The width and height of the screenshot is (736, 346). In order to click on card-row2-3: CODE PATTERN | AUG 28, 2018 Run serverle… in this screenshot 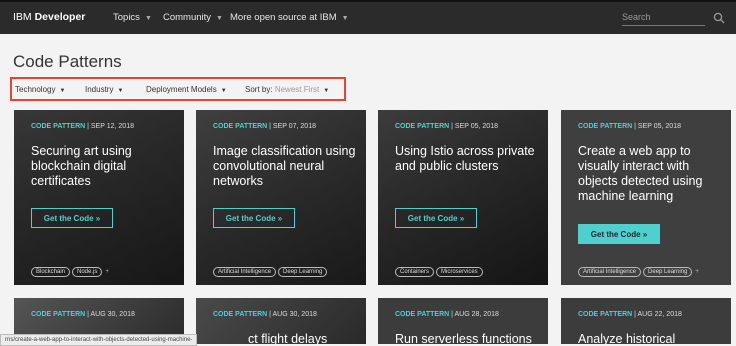, I will do `click(463, 321)`.